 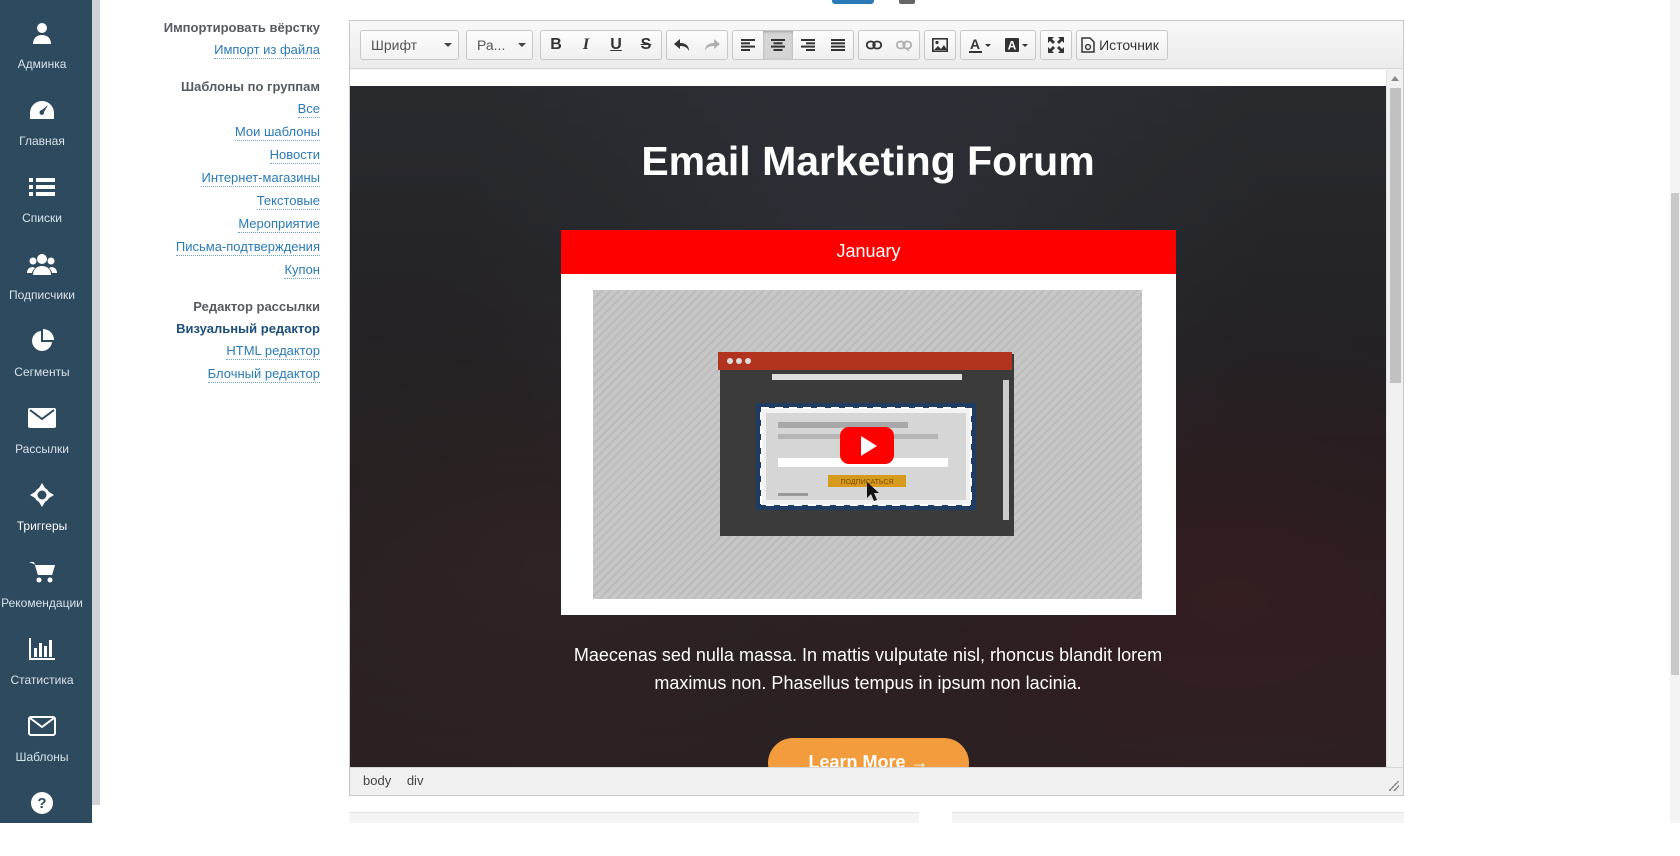 I want to click on nav-label: Главная, so click(x=42, y=141).